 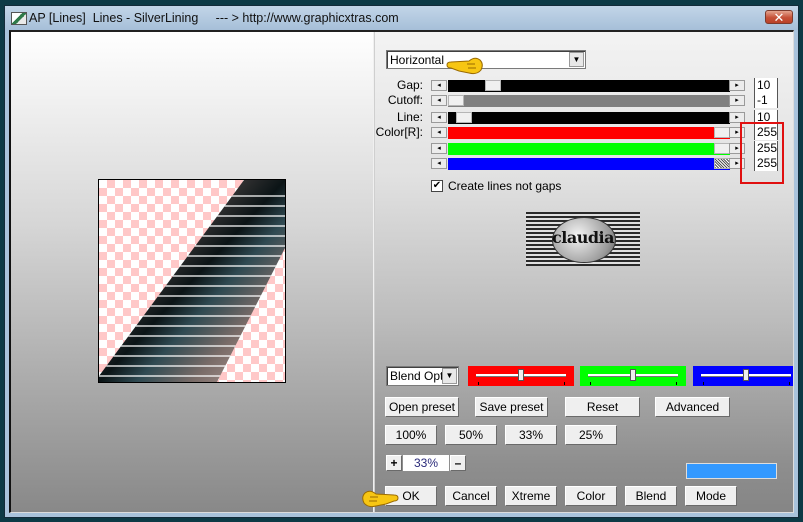 I want to click on slider-label: Line:, so click(x=409, y=117).